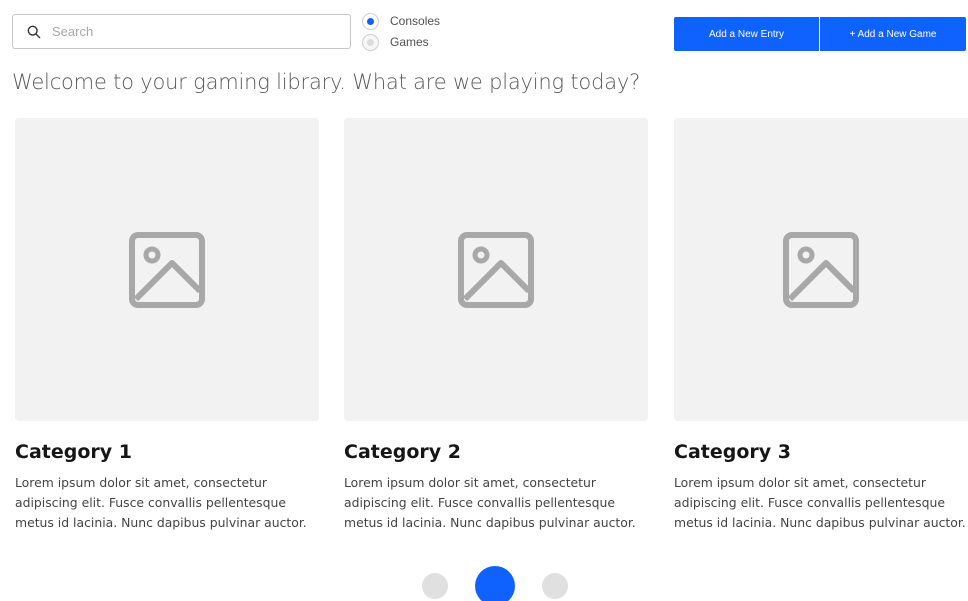 Image resolution: width=968 pixels, height=601 pixels. Describe the element at coordinates (893, 34) in the screenshot. I see `add-game-button: + Add a New Game` at that location.